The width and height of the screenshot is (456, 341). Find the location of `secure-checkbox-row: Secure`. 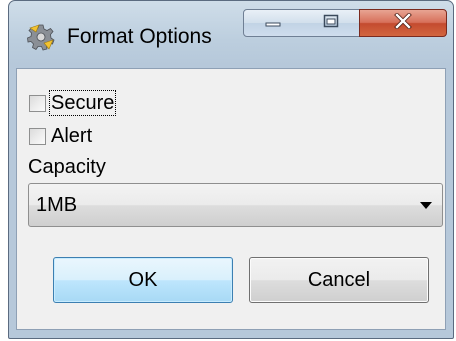

secure-checkbox-row: Secure is located at coordinates (72, 103).